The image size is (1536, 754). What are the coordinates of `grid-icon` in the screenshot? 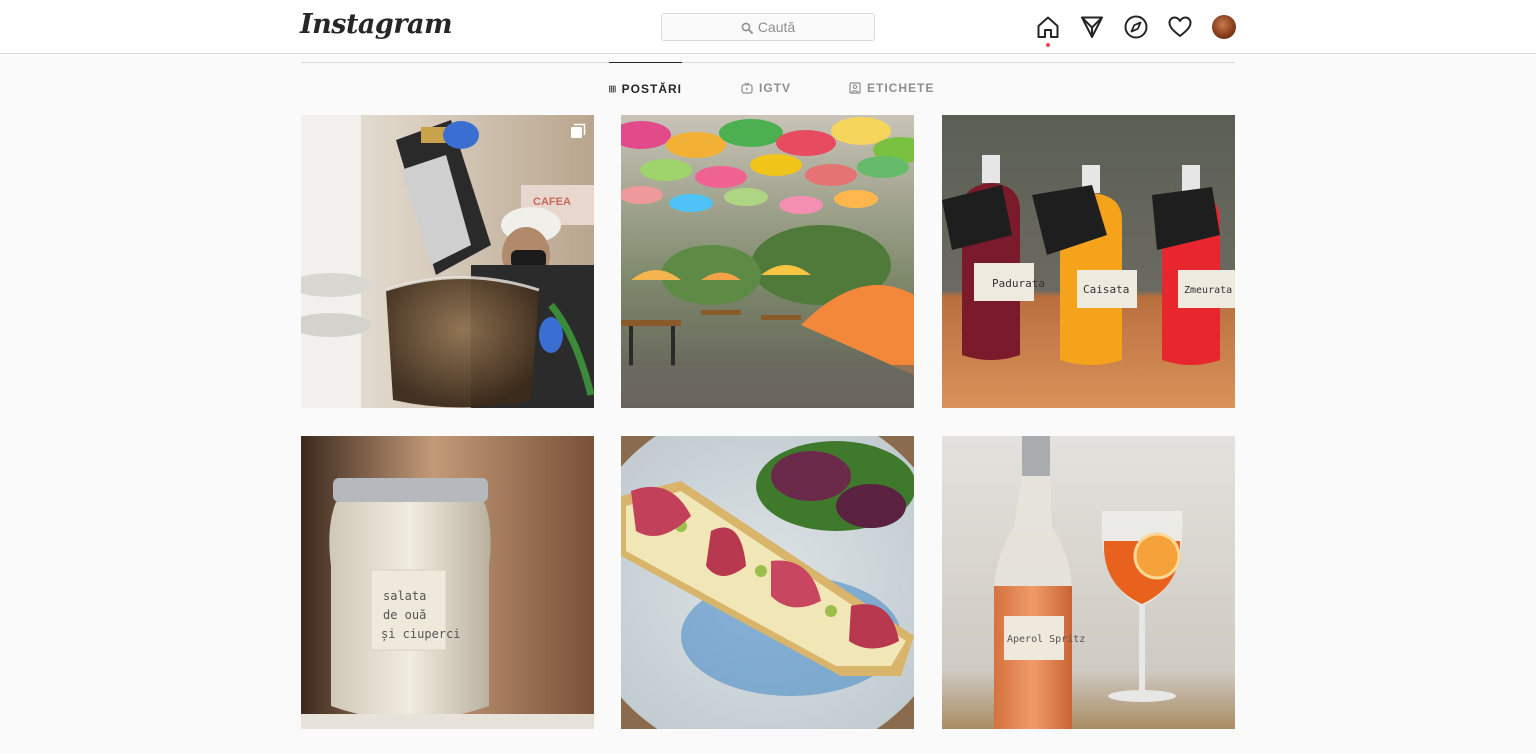 It's located at (612, 88).